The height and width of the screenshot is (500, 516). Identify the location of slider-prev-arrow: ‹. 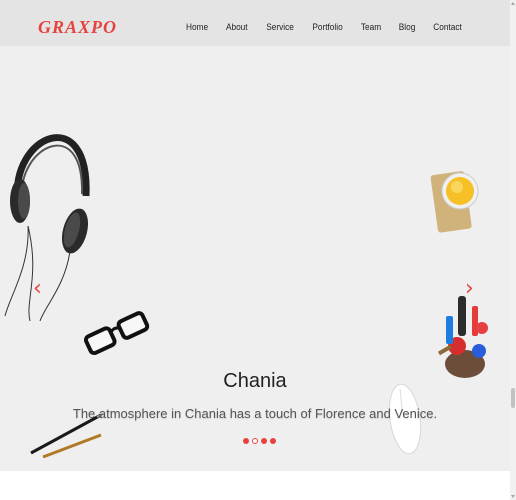
(37, 288).